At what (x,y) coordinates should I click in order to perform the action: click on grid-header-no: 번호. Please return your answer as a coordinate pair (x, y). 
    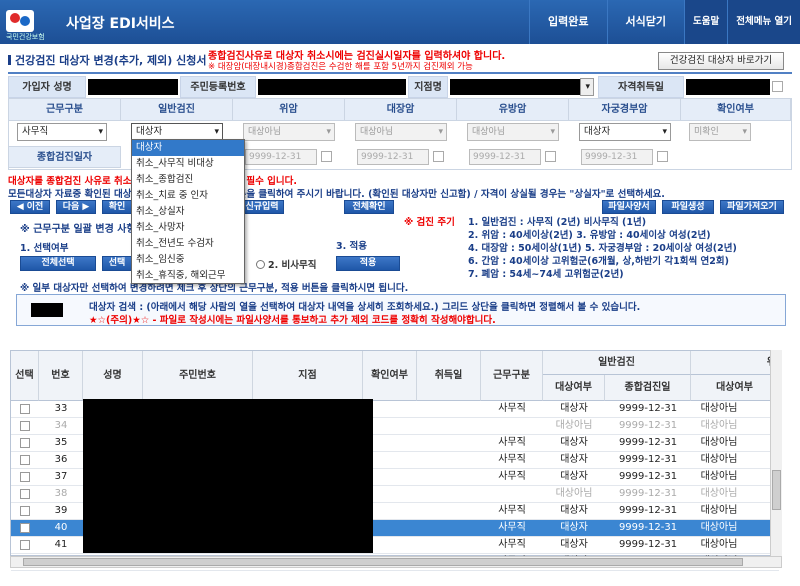
    Looking at the image, I should click on (61, 376).